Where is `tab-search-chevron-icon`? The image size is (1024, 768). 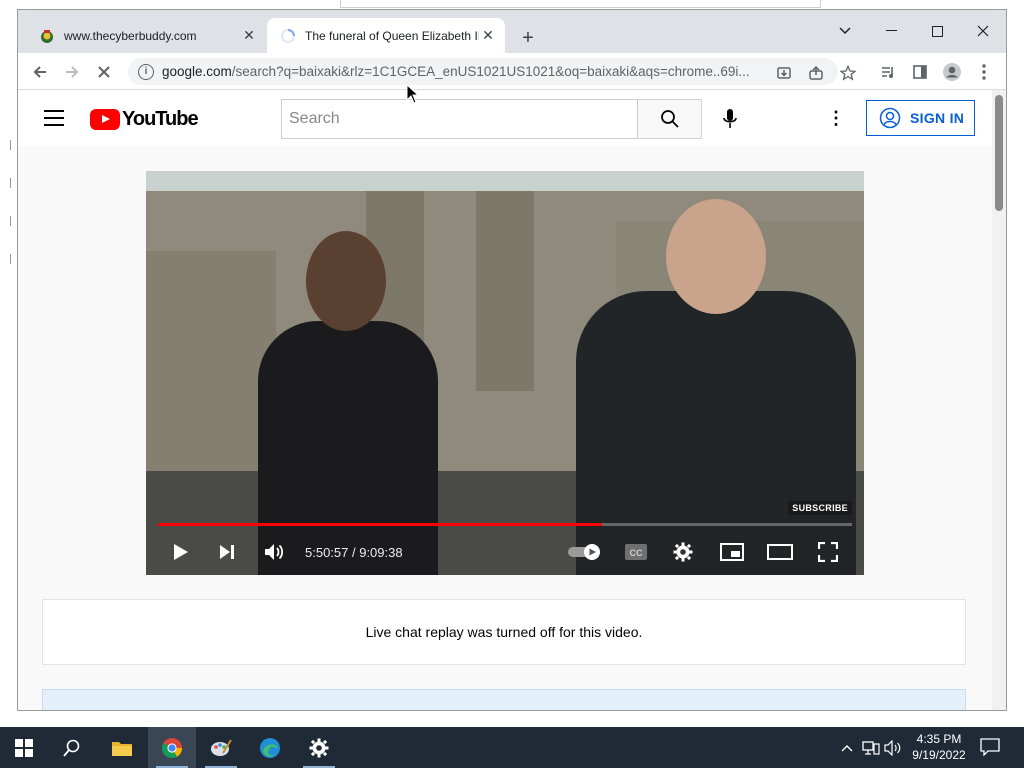
tab-search-chevron-icon is located at coordinates (845, 31).